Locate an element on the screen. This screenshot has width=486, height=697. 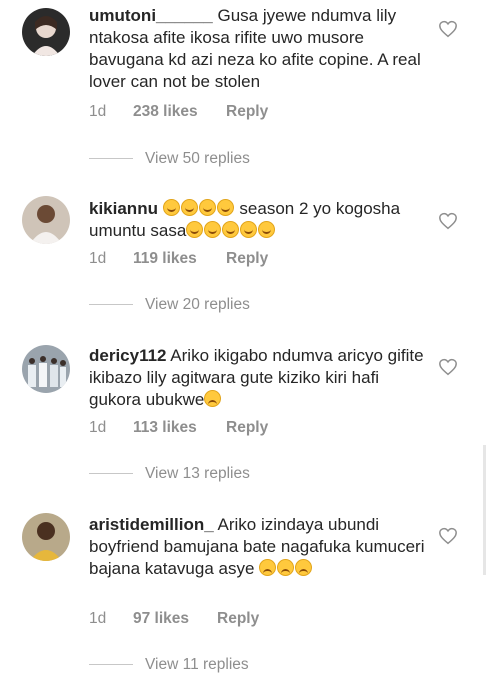
view-replies-button: View 11 replies is located at coordinates (169, 665).